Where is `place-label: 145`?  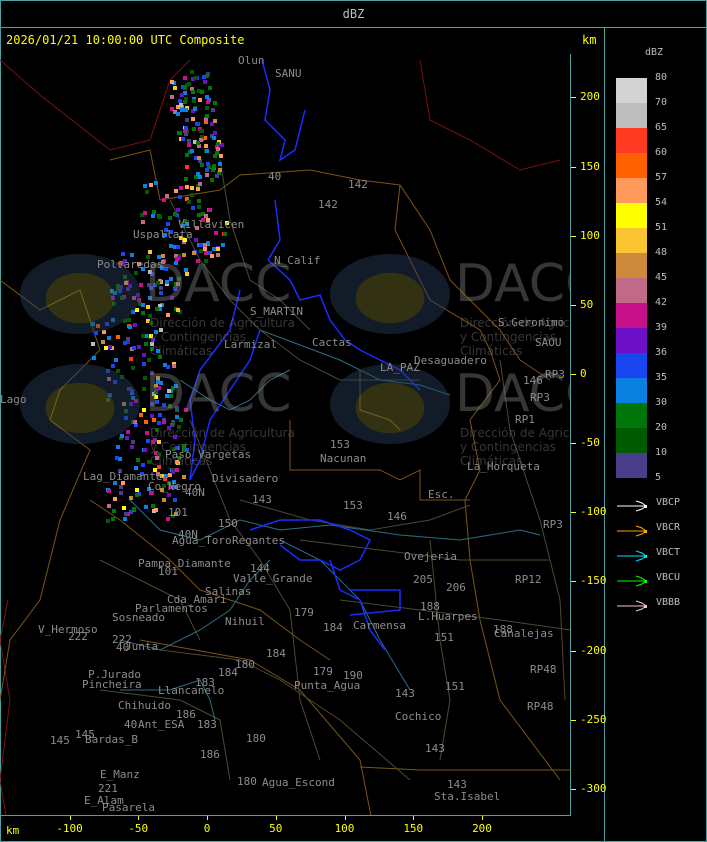 place-label: 145 is located at coordinates (60, 740).